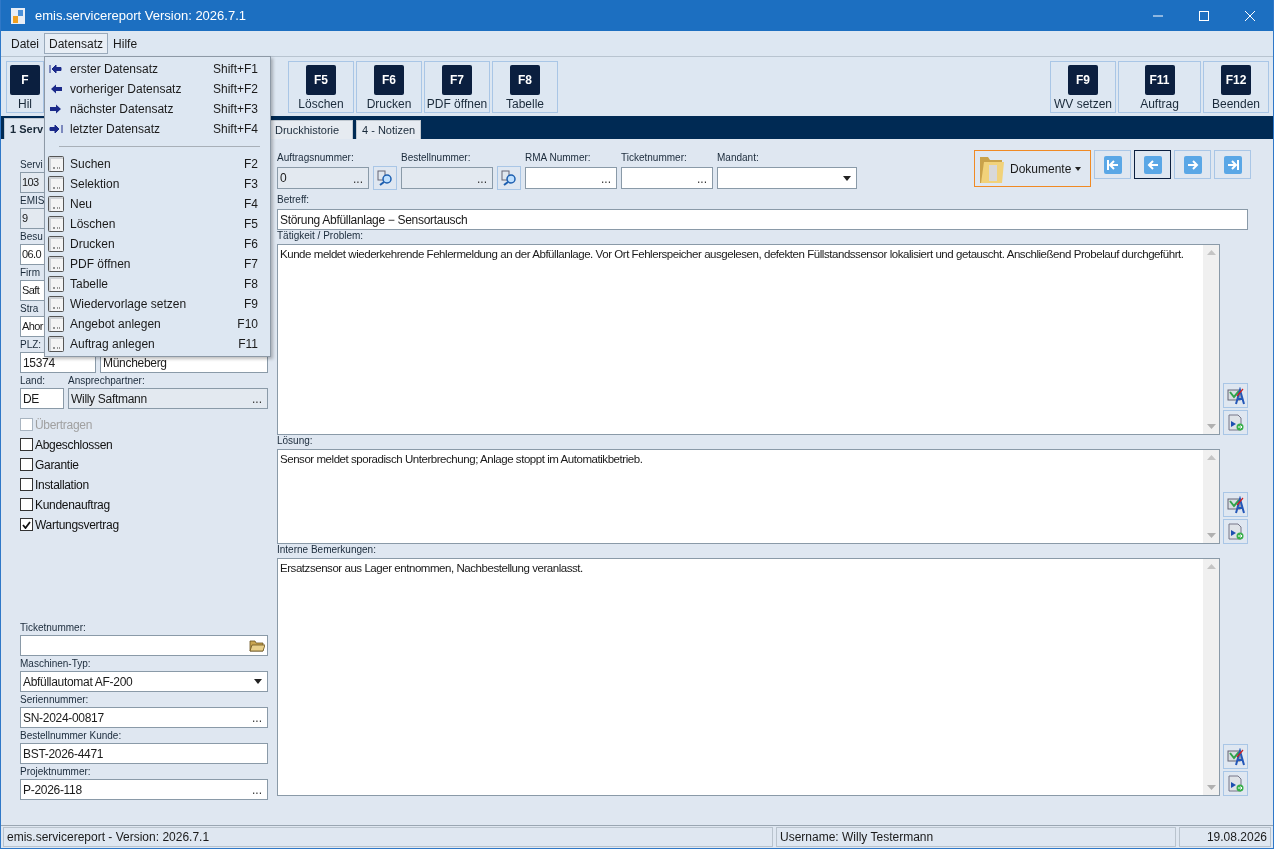 The width and height of the screenshot is (1274, 849). What do you see at coordinates (748, 496) in the screenshot?
I see `text-area: Sensor meldet sporadisch Unterbrechung; Anlage stoppt im Automatikbetrieb.` at bounding box center [748, 496].